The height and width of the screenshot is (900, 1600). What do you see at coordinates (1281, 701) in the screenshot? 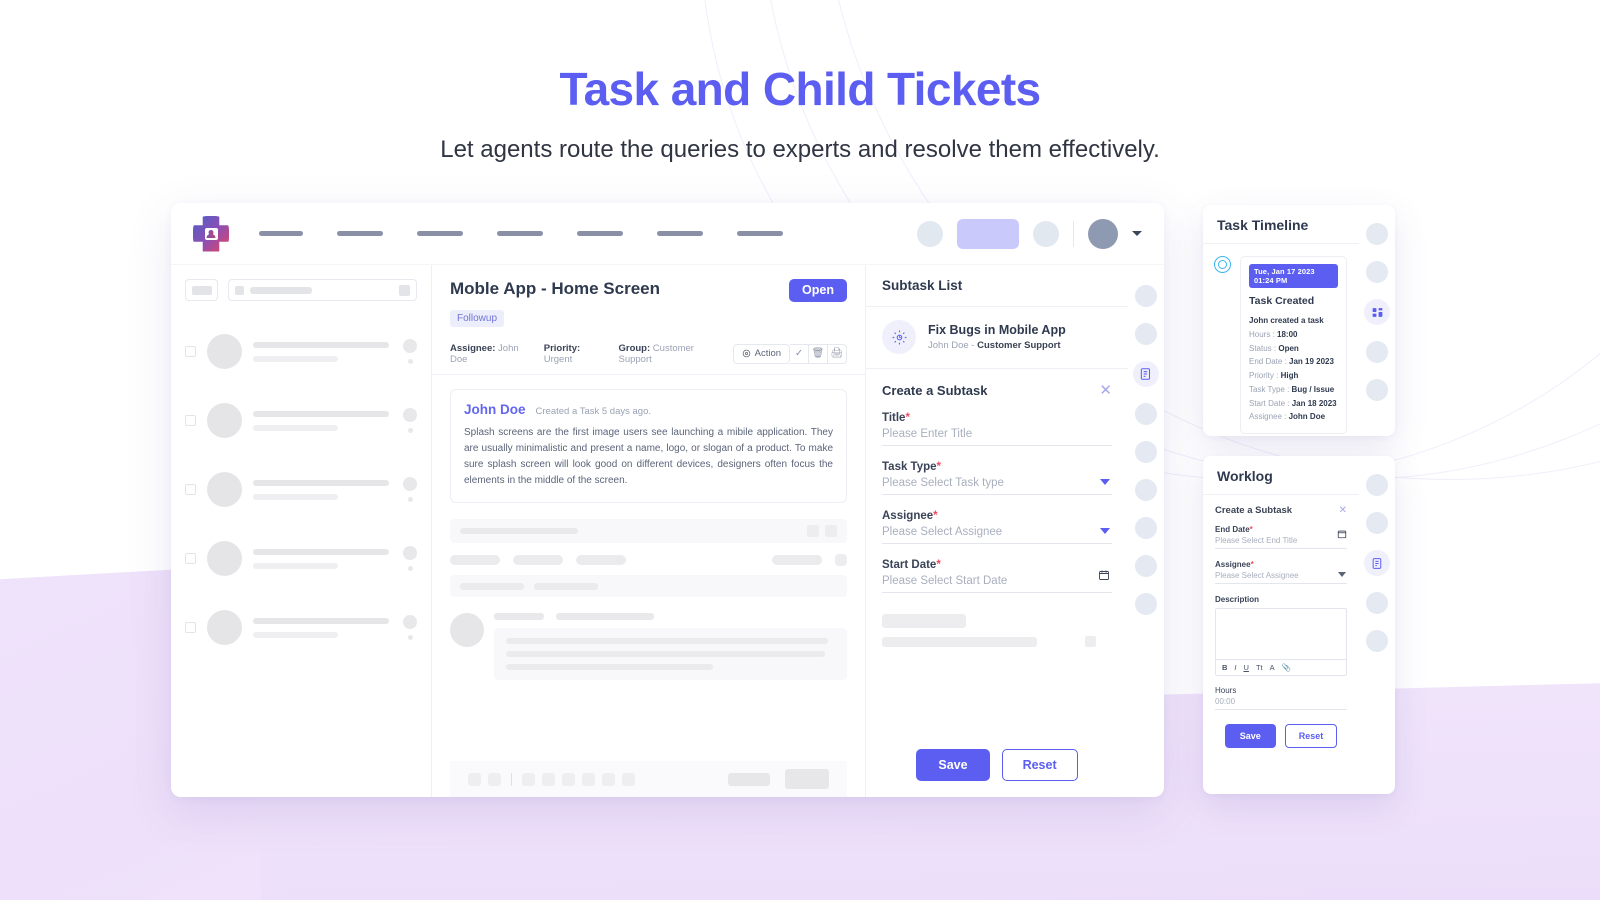
I see `hours-input: 00:00` at bounding box center [1281, 701].